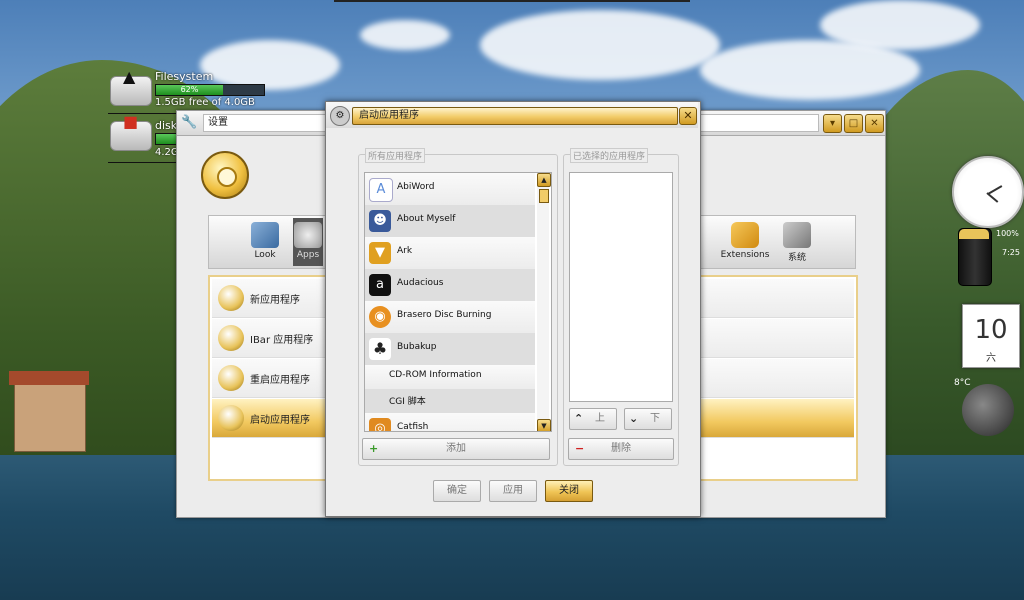  What do you see at coordinates (544, 180) in the screenshot?
I see `scroll-up-icon: ▲` at bounding box center [544, 180].